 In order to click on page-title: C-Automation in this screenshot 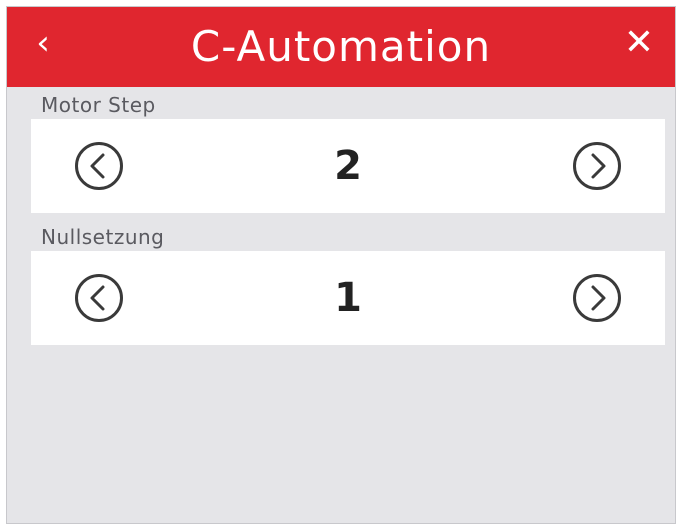, I will do `click(341, 46)`.